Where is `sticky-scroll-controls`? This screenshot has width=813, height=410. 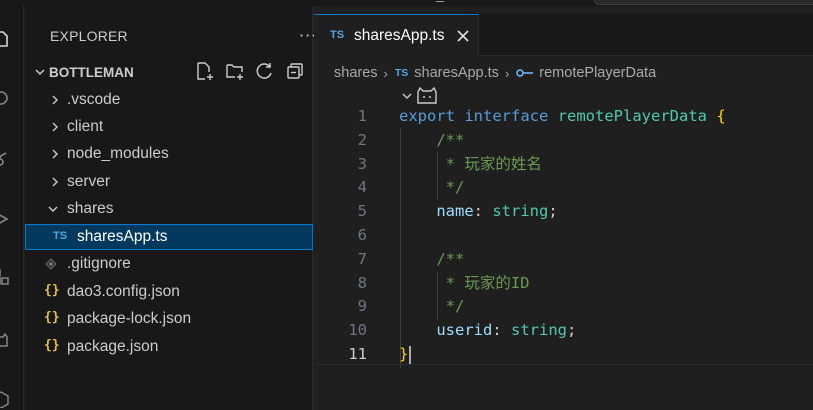
sticky-scroll-controls is located at coordinates (419, 96).